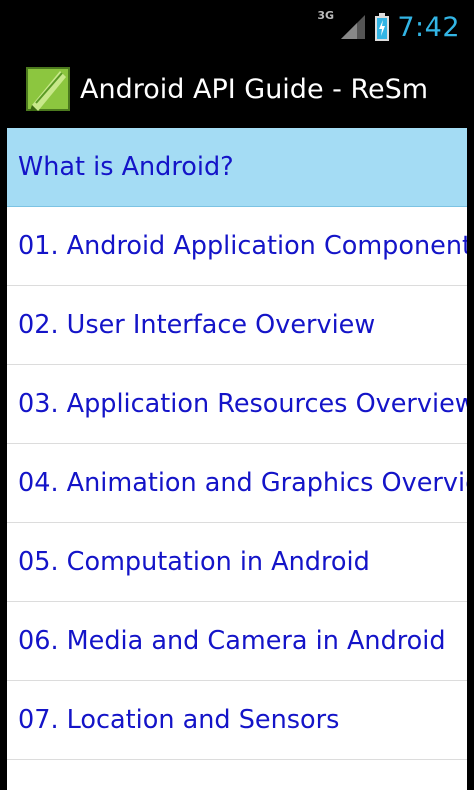  I want to click on list-item-label: 05. Computation in Android, so click(194, 562).